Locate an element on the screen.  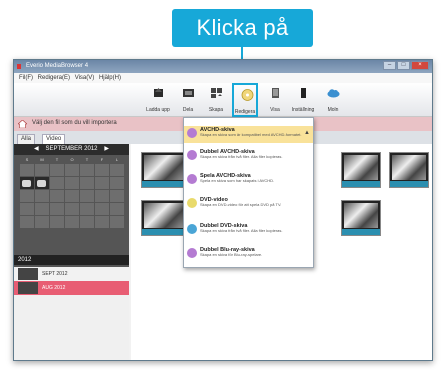
menu-view: Visa(V) is located at coordinates (85, 78).